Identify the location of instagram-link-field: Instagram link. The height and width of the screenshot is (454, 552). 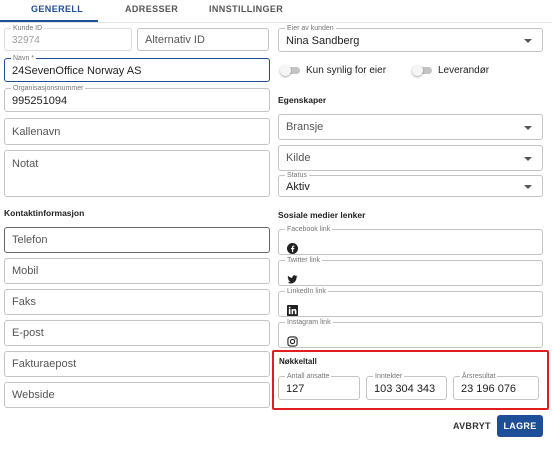
(410, 333).